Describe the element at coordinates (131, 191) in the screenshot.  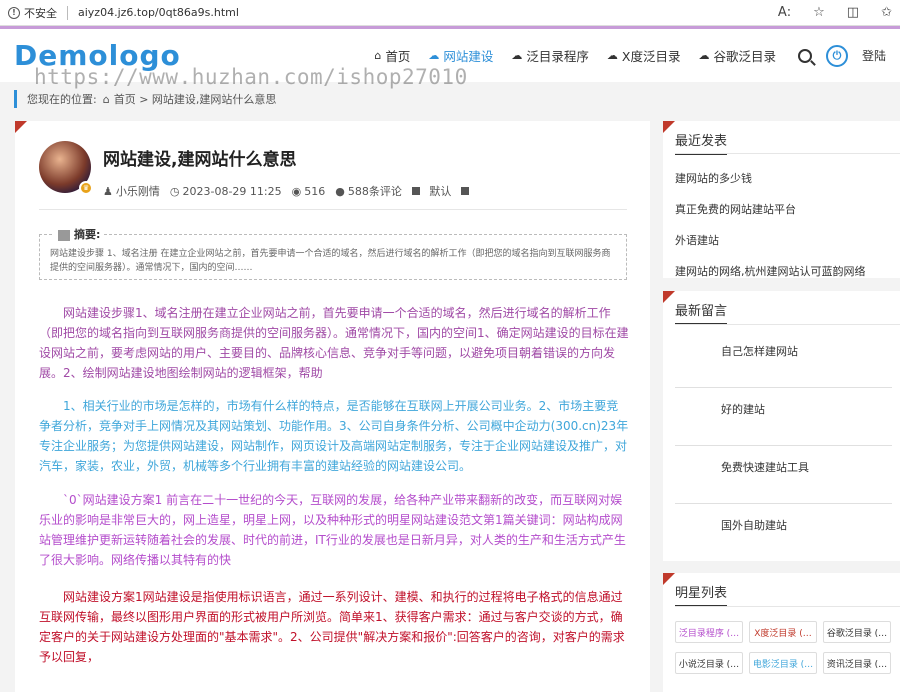
I see `author: ♟ 小乐刚情` at that location.